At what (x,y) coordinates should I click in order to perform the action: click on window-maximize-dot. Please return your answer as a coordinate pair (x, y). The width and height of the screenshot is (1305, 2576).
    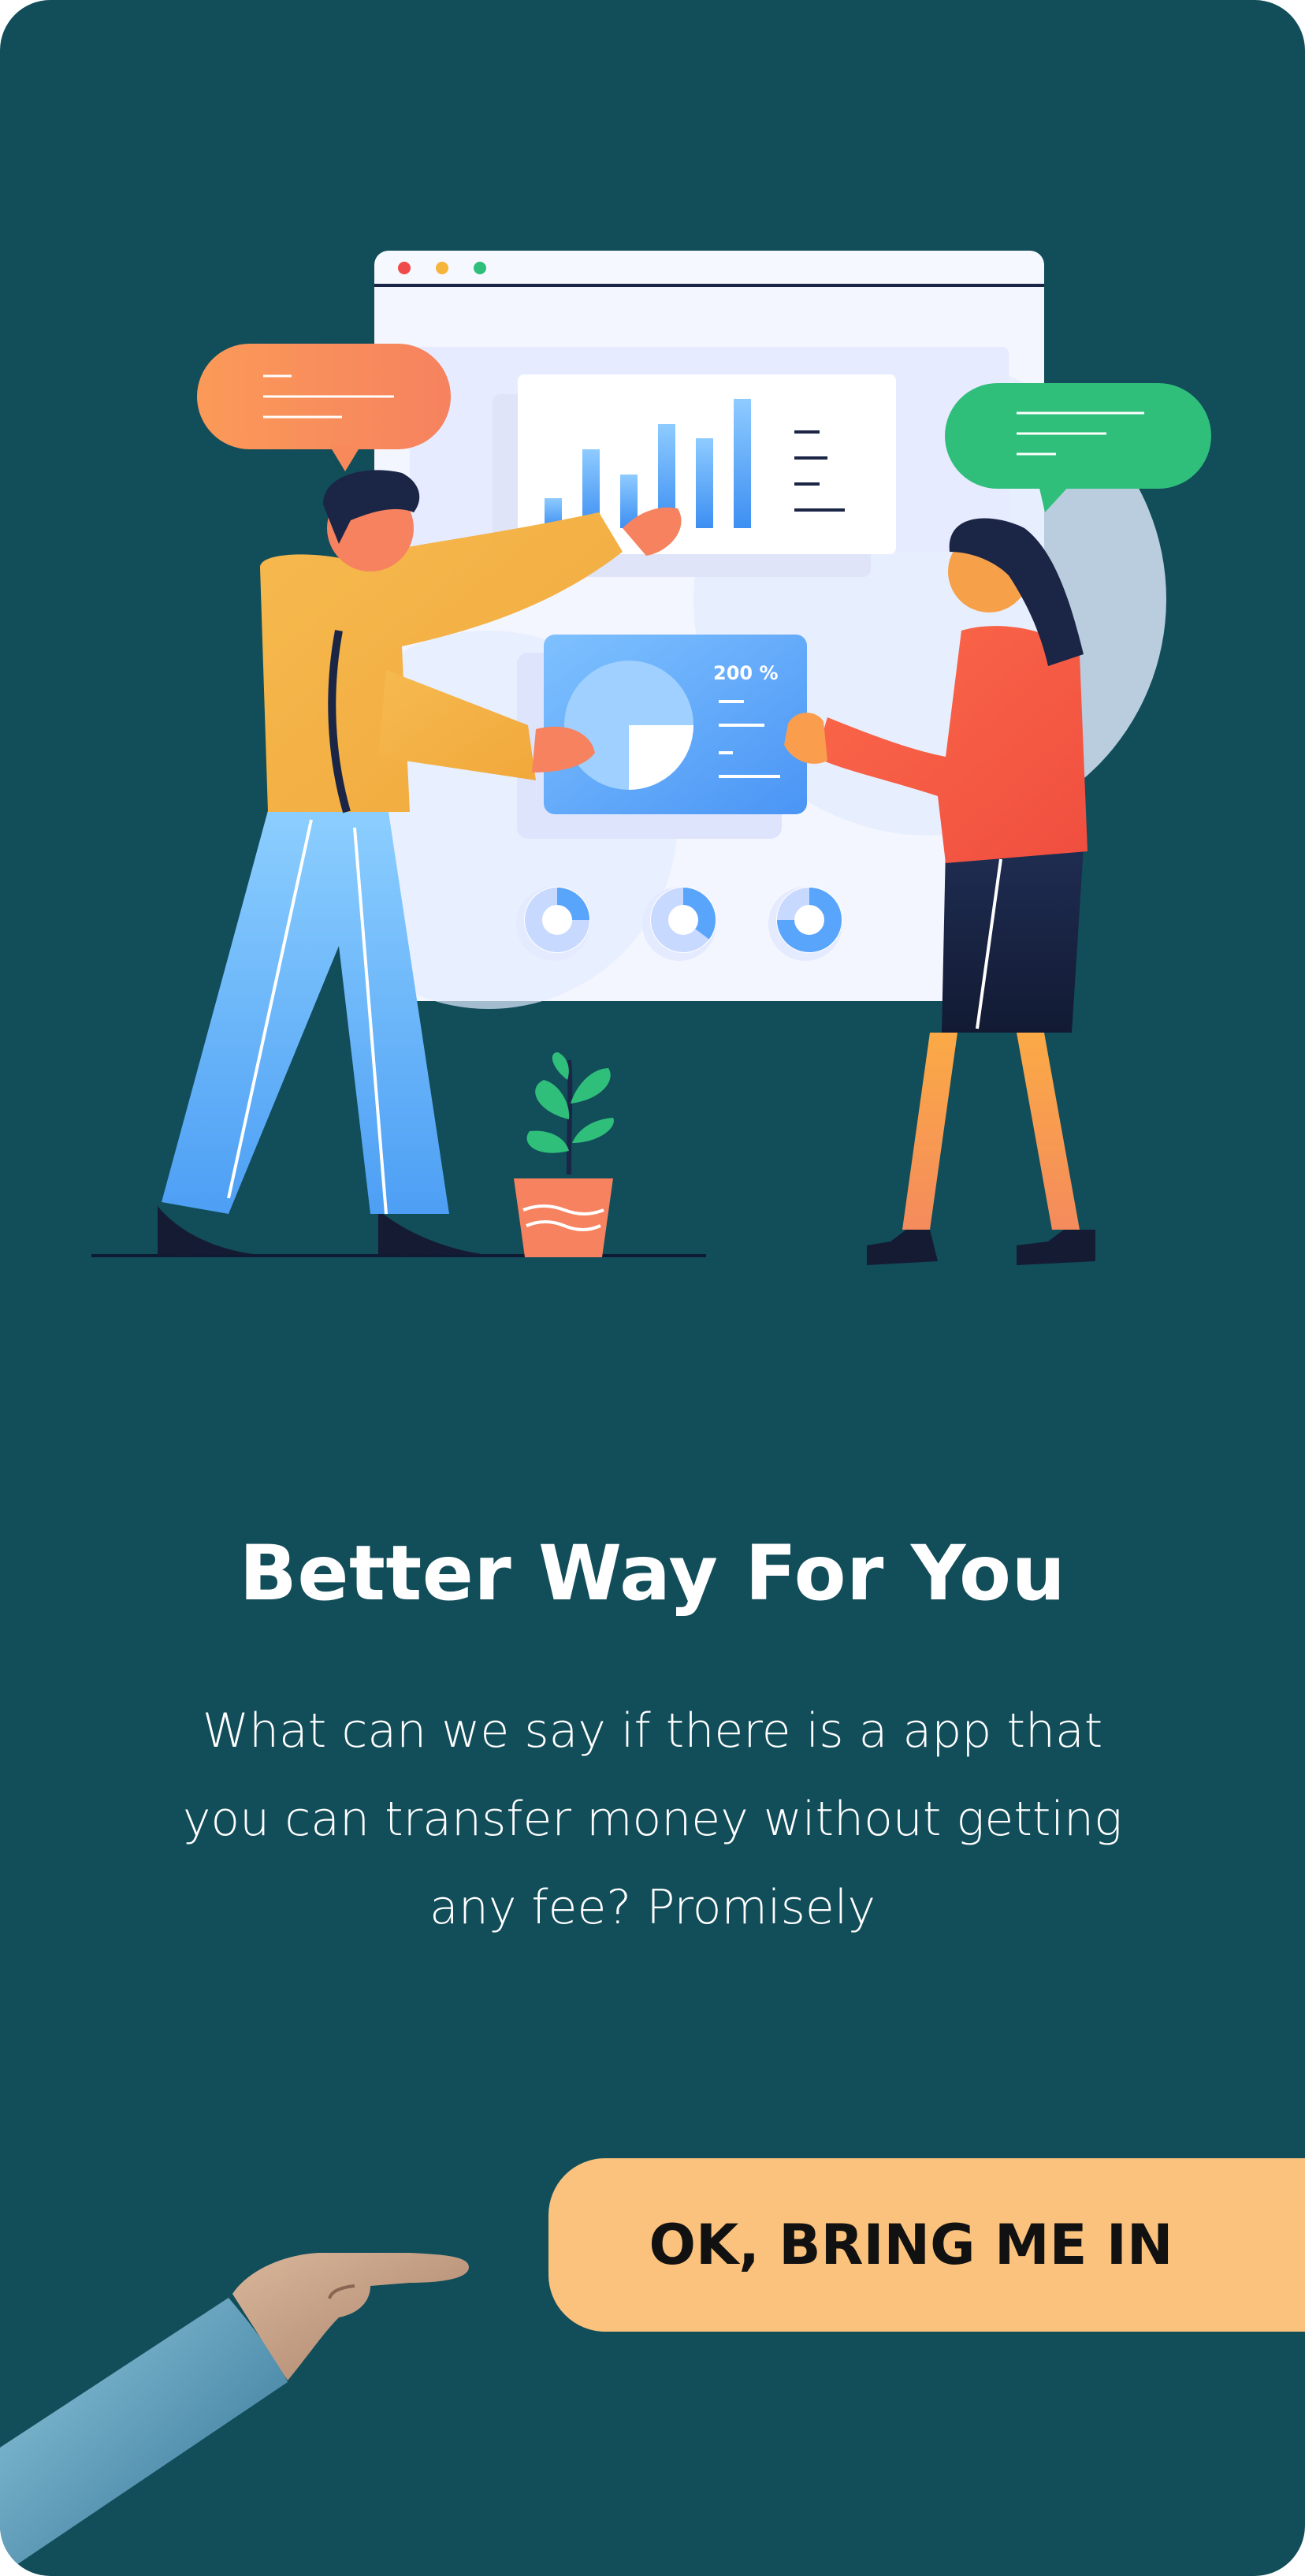
    Looking at the image, I should click on (480, 268).